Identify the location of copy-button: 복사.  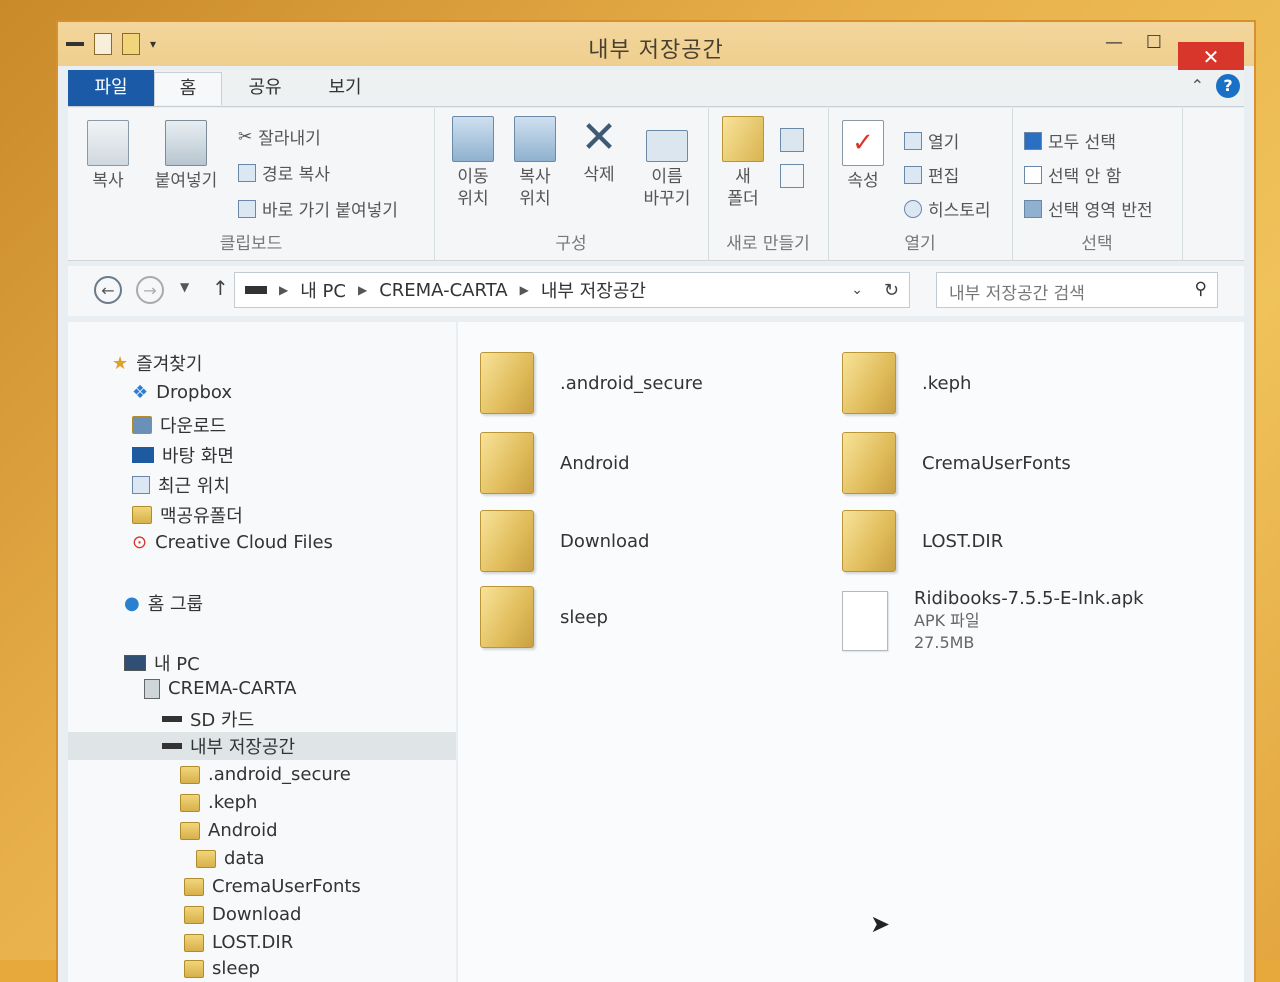
(108, 156).